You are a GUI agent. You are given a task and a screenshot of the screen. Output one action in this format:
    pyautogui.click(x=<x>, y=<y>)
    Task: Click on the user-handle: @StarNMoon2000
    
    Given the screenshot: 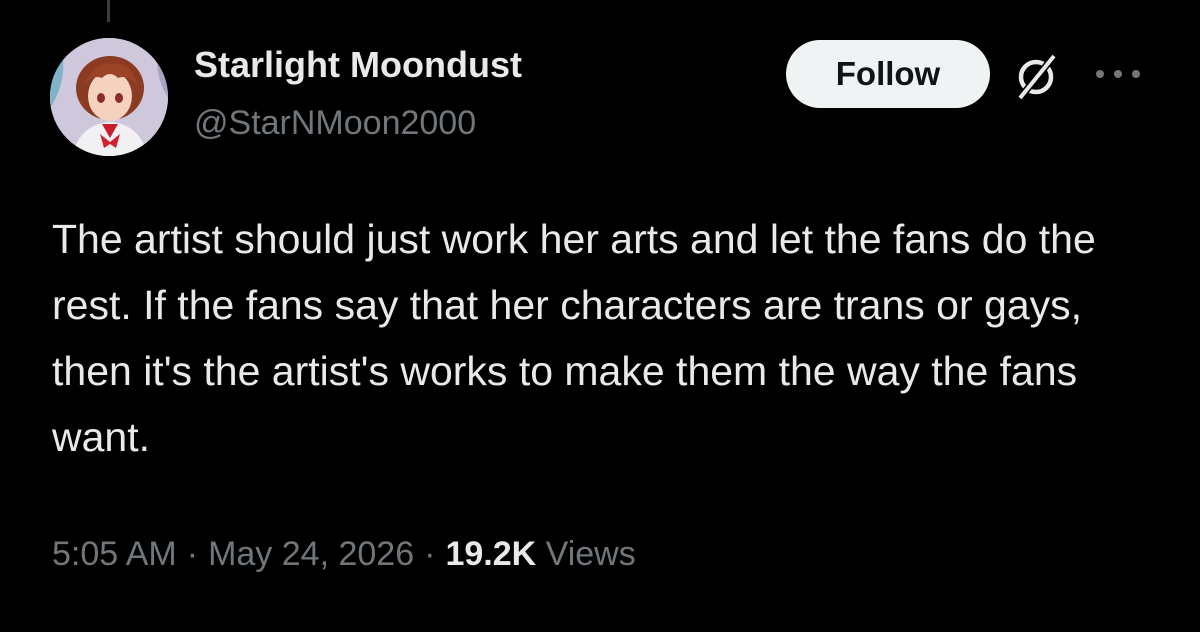 What is the action you would take?
    pyautogui.click(x=335, y=123)
    